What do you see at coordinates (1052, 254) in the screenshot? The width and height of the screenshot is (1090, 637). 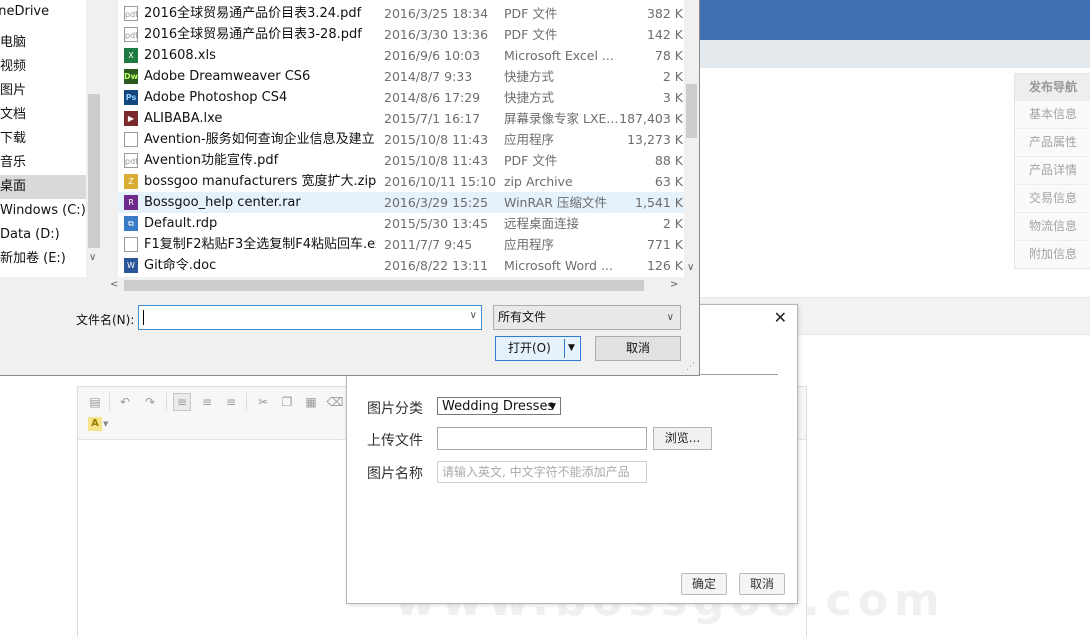 I see `publish-nav-item-extra: 附加信息` at bounding box center [1052, 254].